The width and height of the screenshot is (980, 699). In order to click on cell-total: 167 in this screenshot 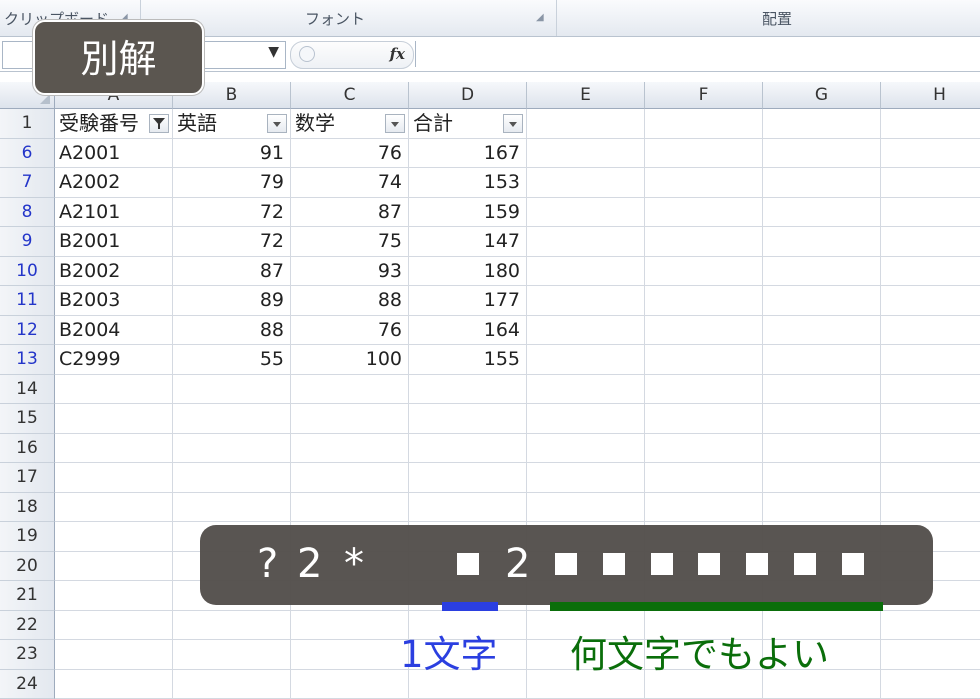, I will do `click(468, 154)`.